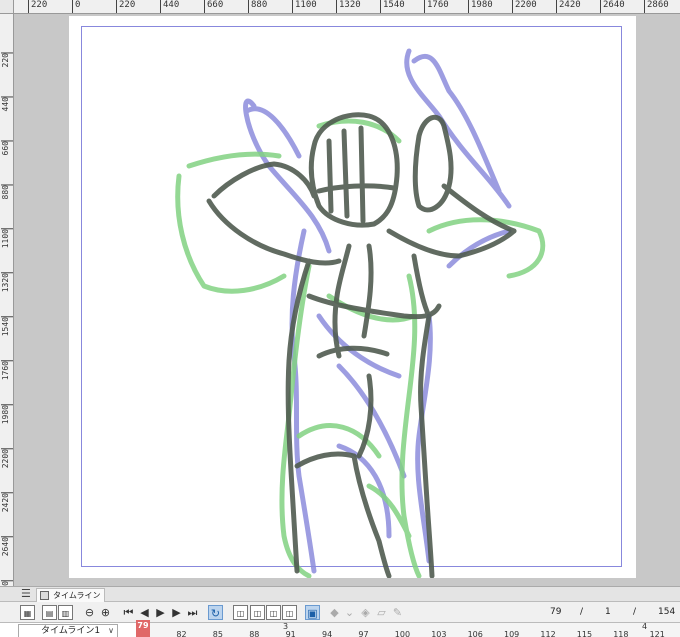 The height and width of the screenshot is (637, 680). What do you see at coordinates (621, 633) in the screenshot?
I see `frame-number: 118` at bounding box center [621, 633].